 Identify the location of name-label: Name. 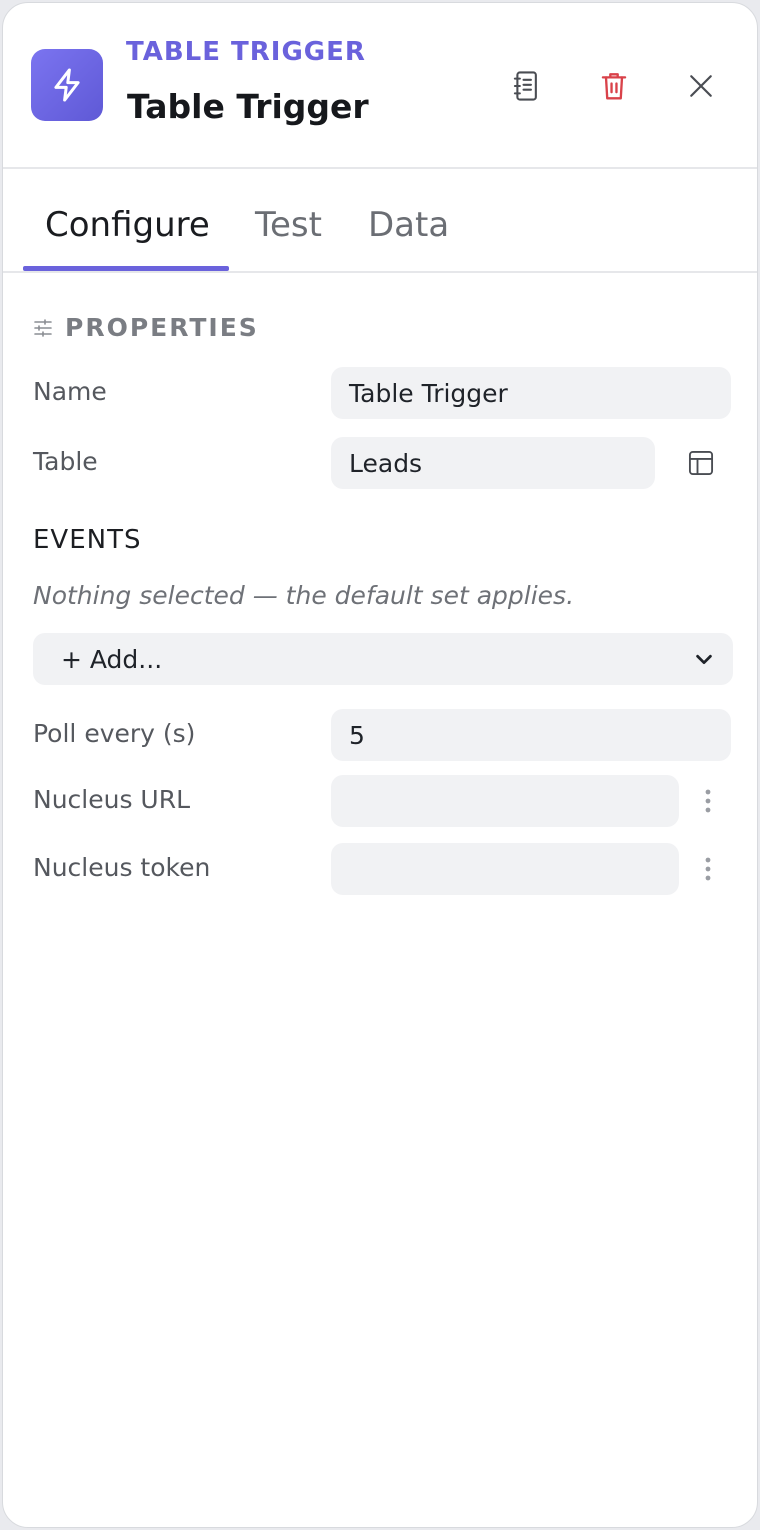
(70, 391).